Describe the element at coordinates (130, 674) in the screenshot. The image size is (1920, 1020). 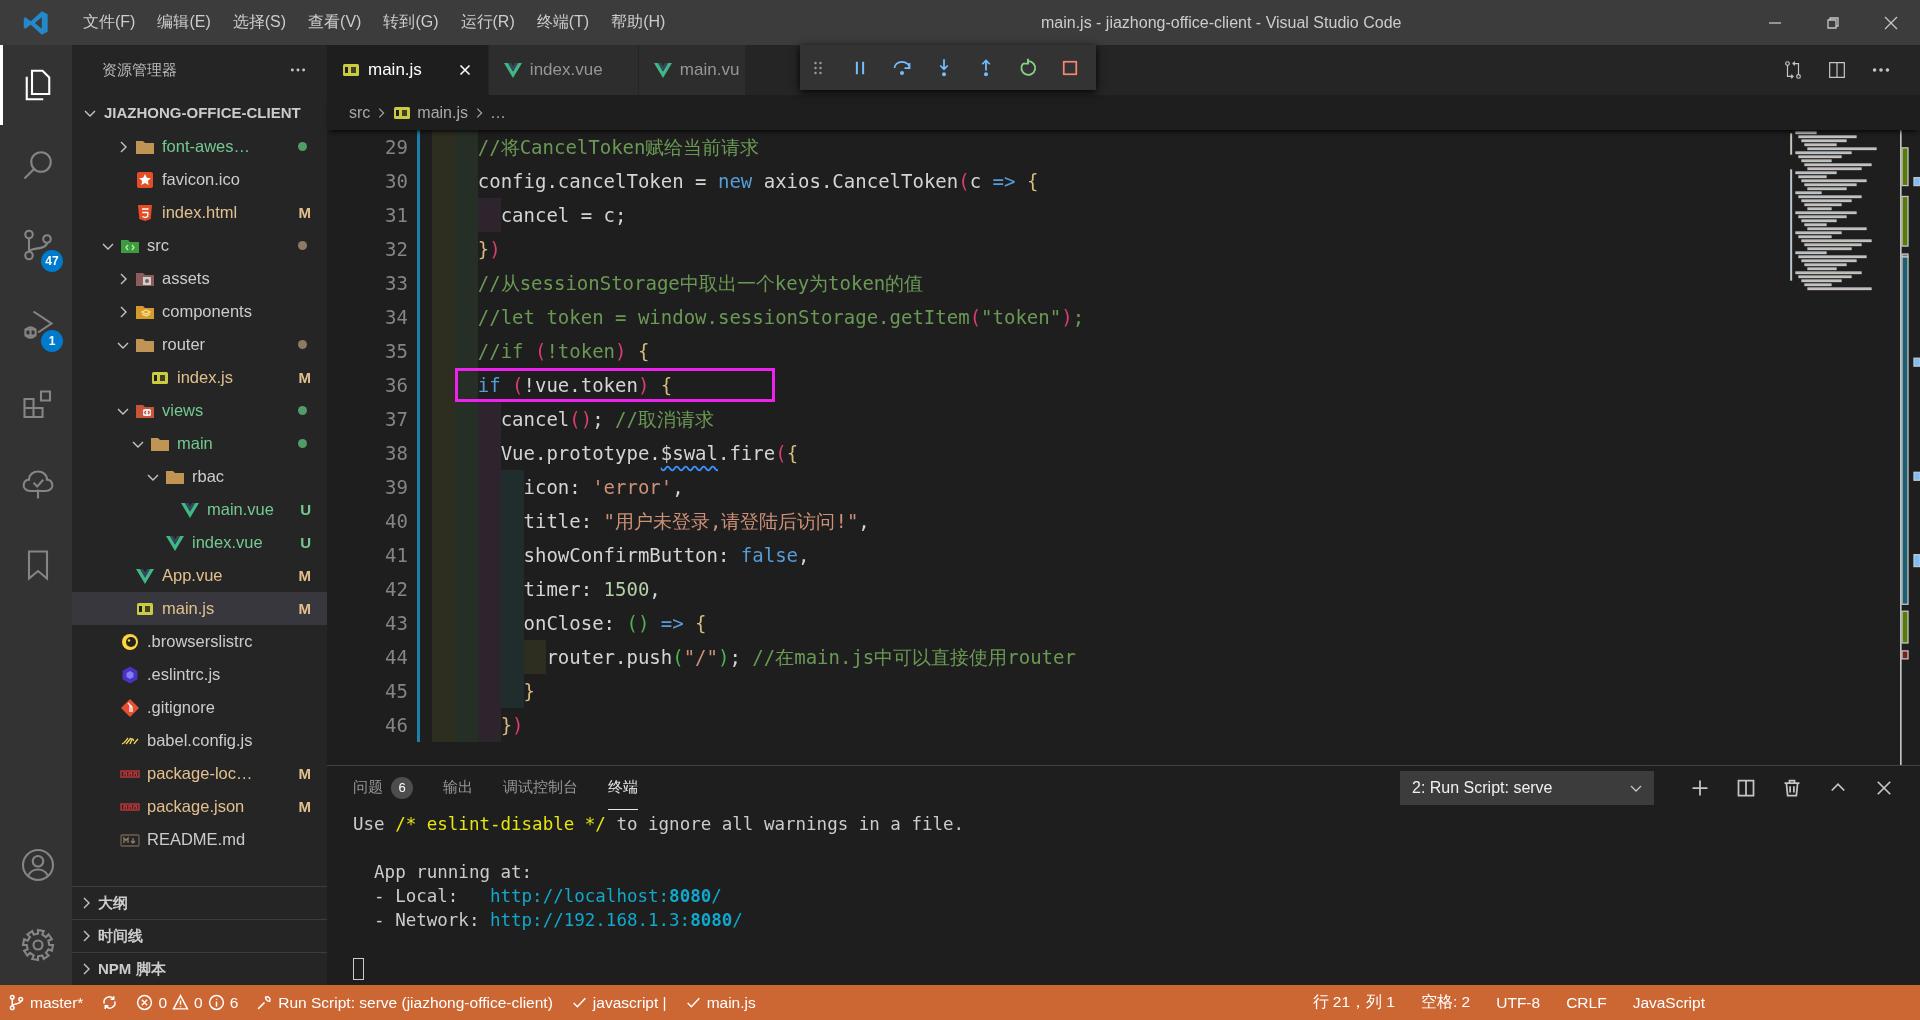
I see `hexagon-file-icon` at that location.